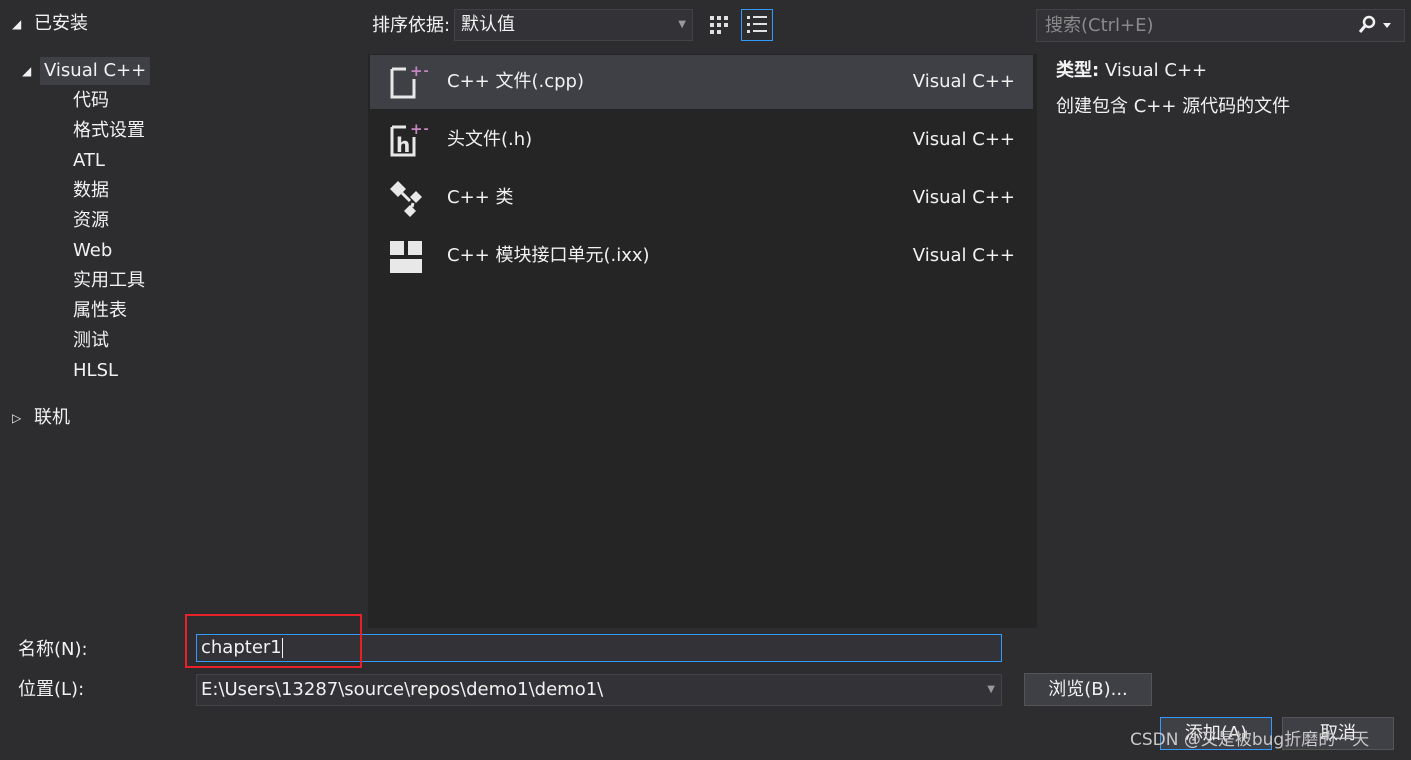 The image size is (1411, 760). I want to click on location-field-value: E:\Users\13287\source\repos\demo1\demo1\, so click(402, 689).